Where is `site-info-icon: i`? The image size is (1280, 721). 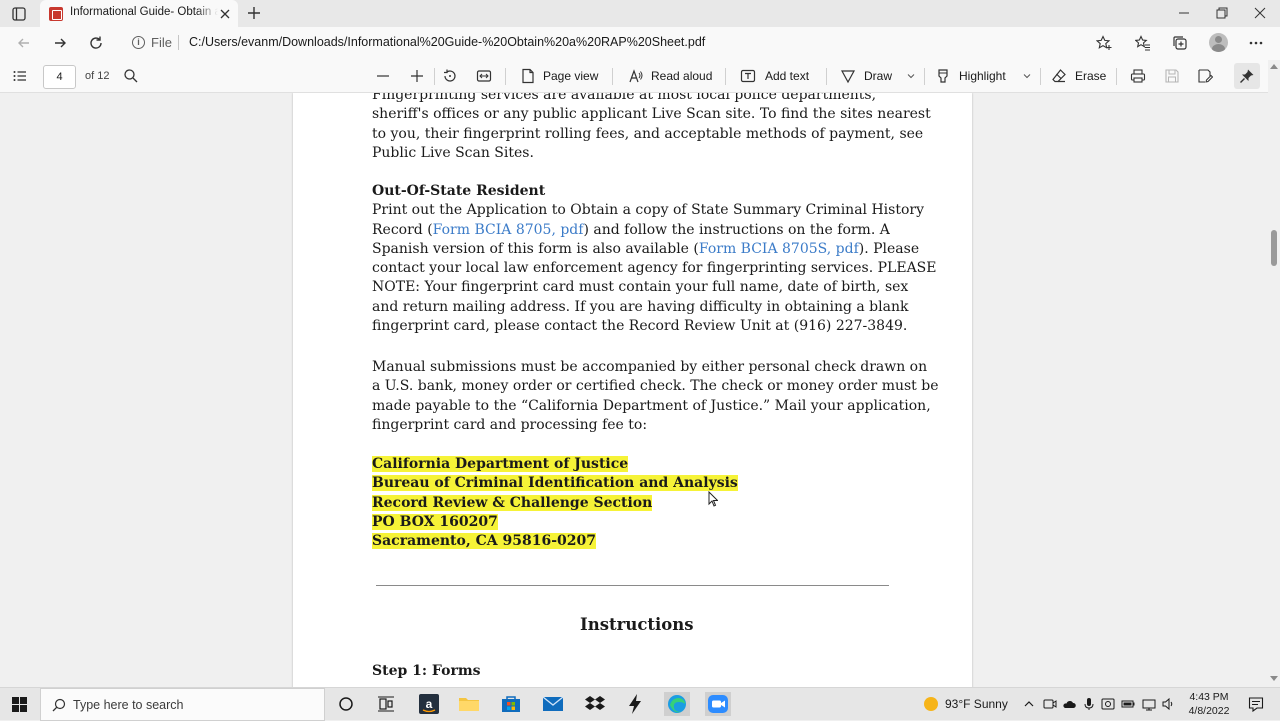
site-info-icon: i is located at coordinates (138, 42).